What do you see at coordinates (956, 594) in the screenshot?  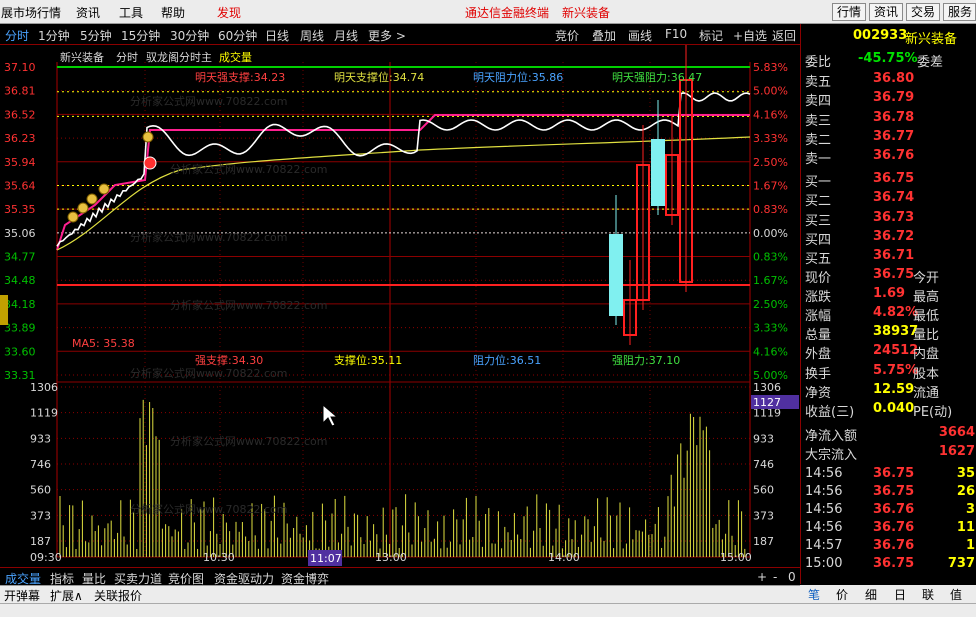 I see `tab-zhi: 值` at bounding box center [956, 594].